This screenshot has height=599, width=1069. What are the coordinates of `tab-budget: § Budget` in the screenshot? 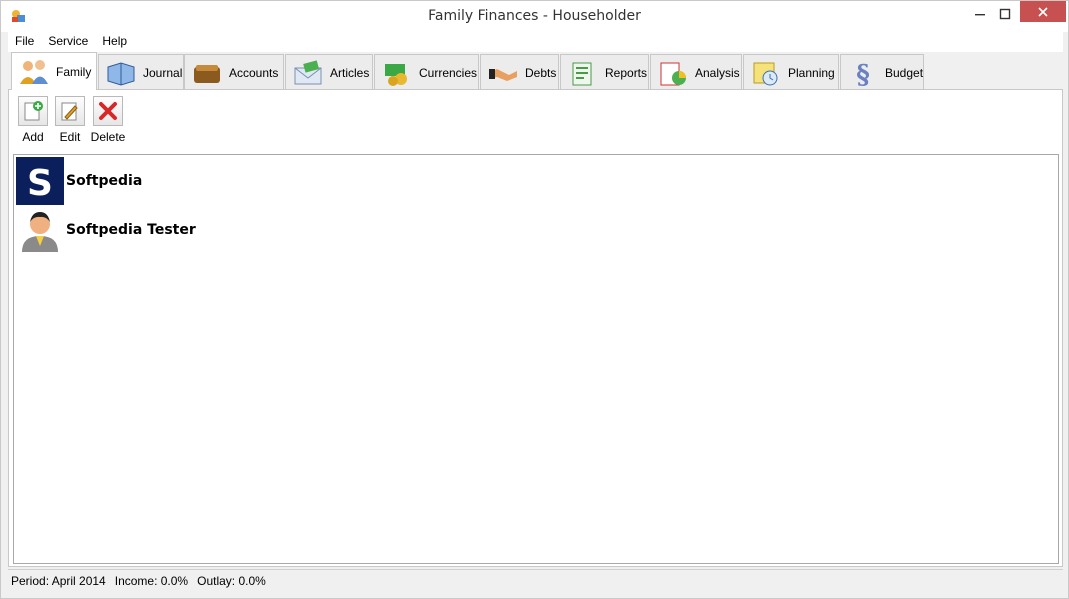 It's located at (882, 72).